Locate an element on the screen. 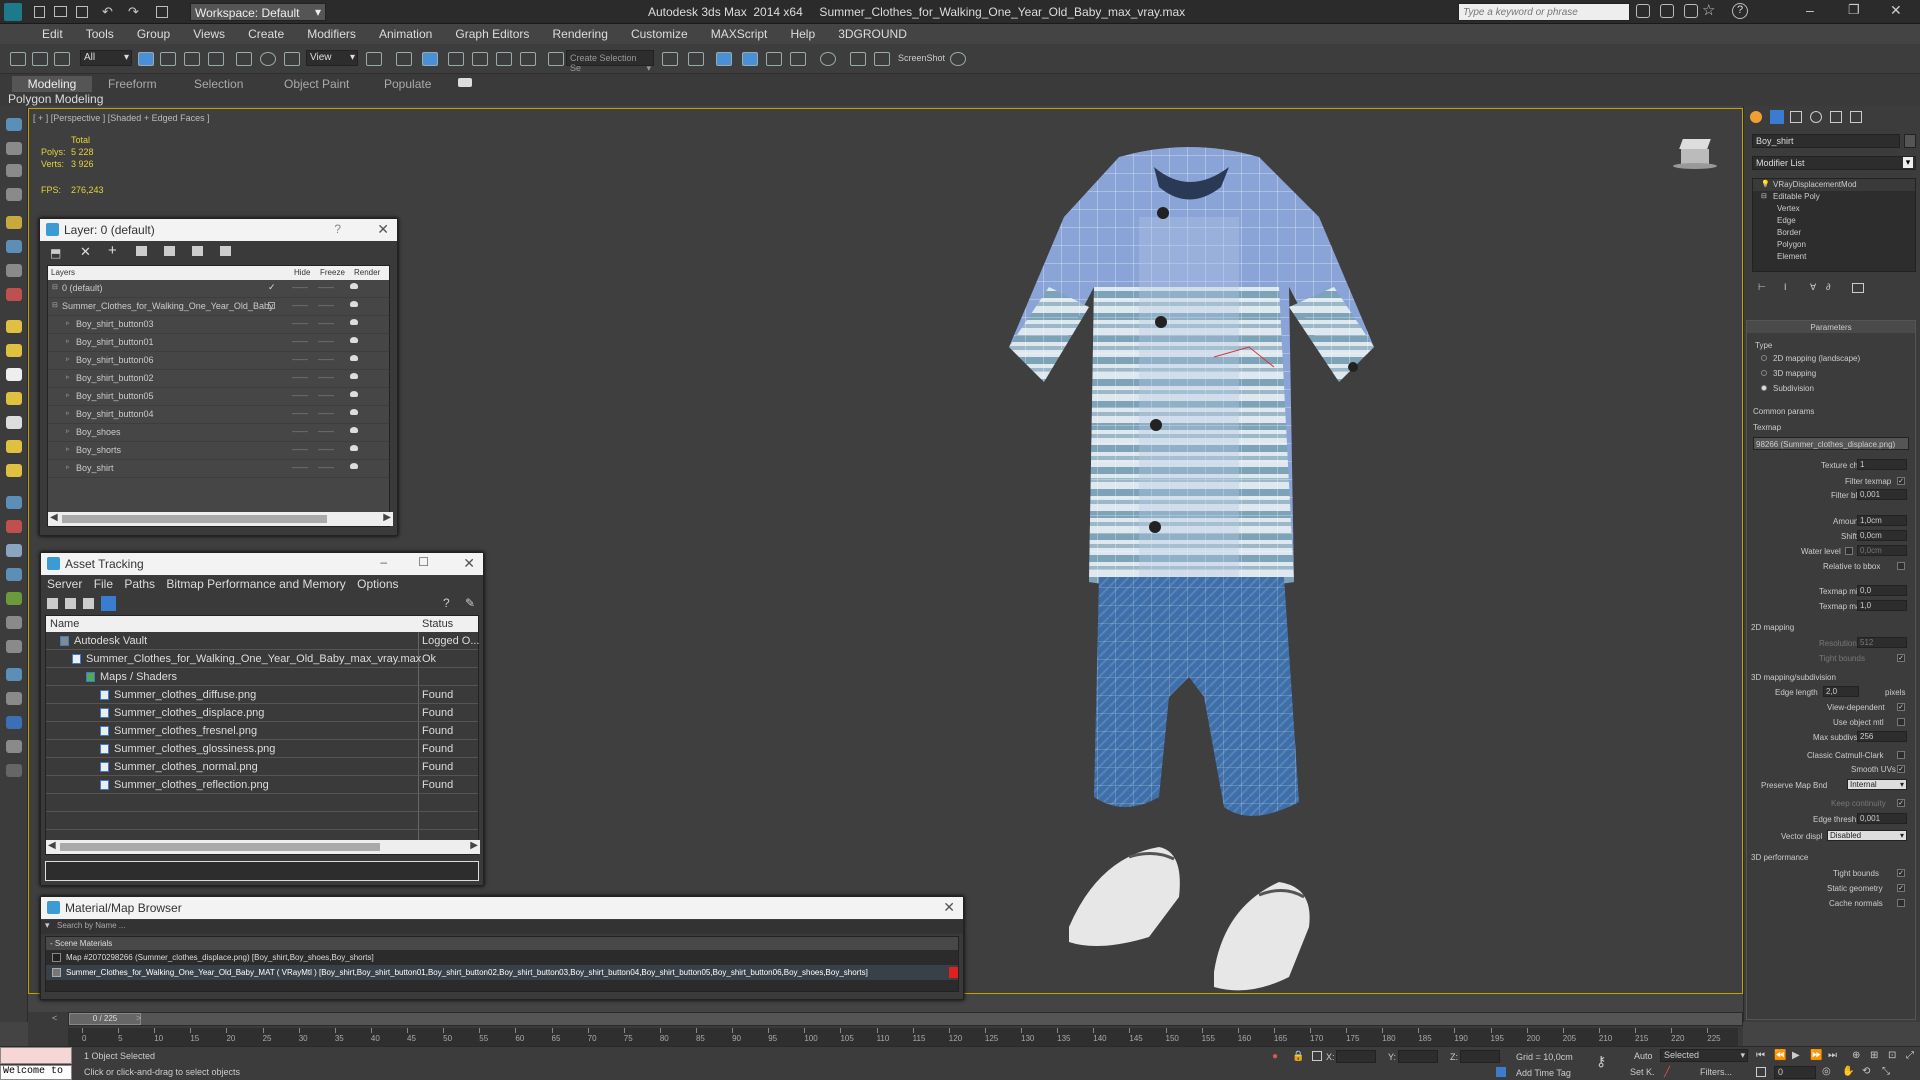  project-folder-icon is located at coordinates (162, 12).